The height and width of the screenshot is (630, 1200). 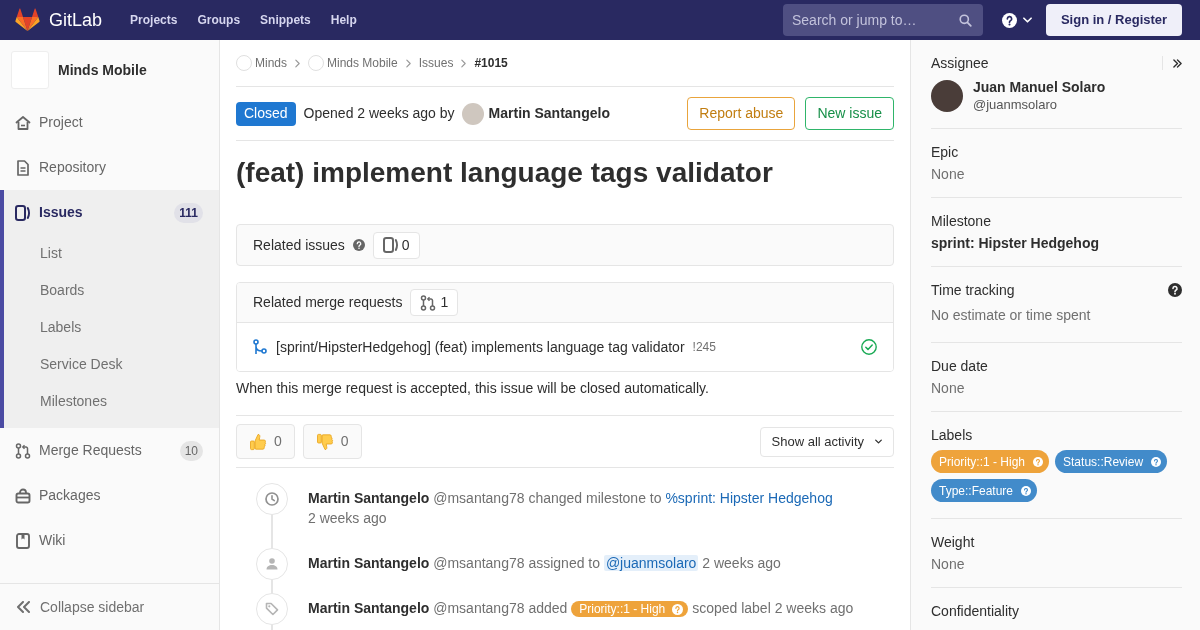 What do you see at coordinates (109, 495) in the screenshot?
I see `sidebar-nav-item: Packages` at bounding box center [109, 495].